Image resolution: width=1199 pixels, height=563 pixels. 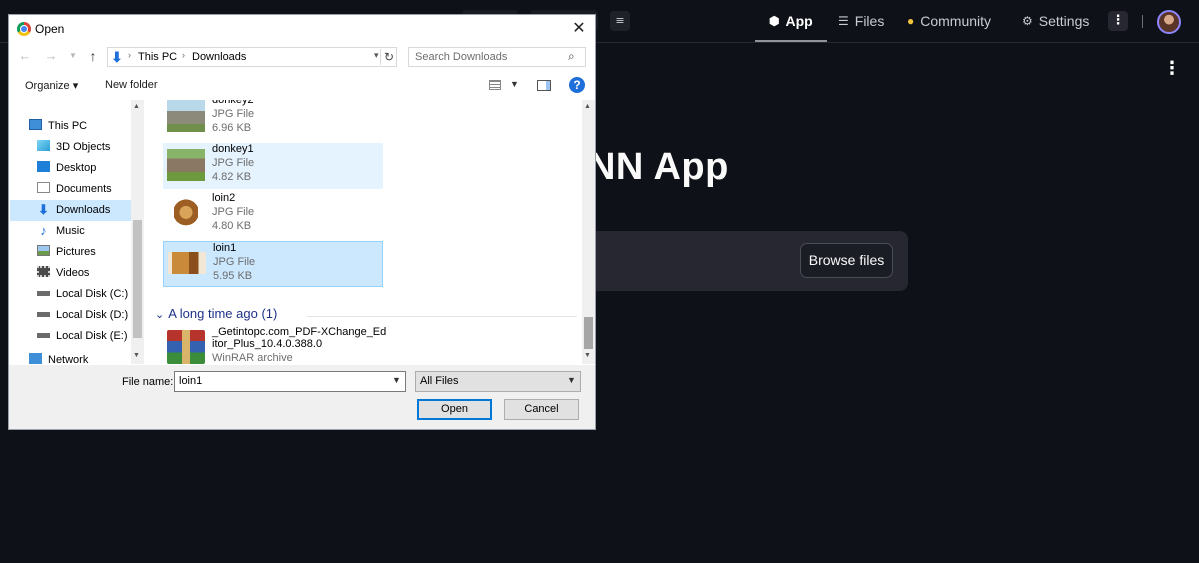 I want to click on file-name-label: File name:, so click(x=148, y=382).